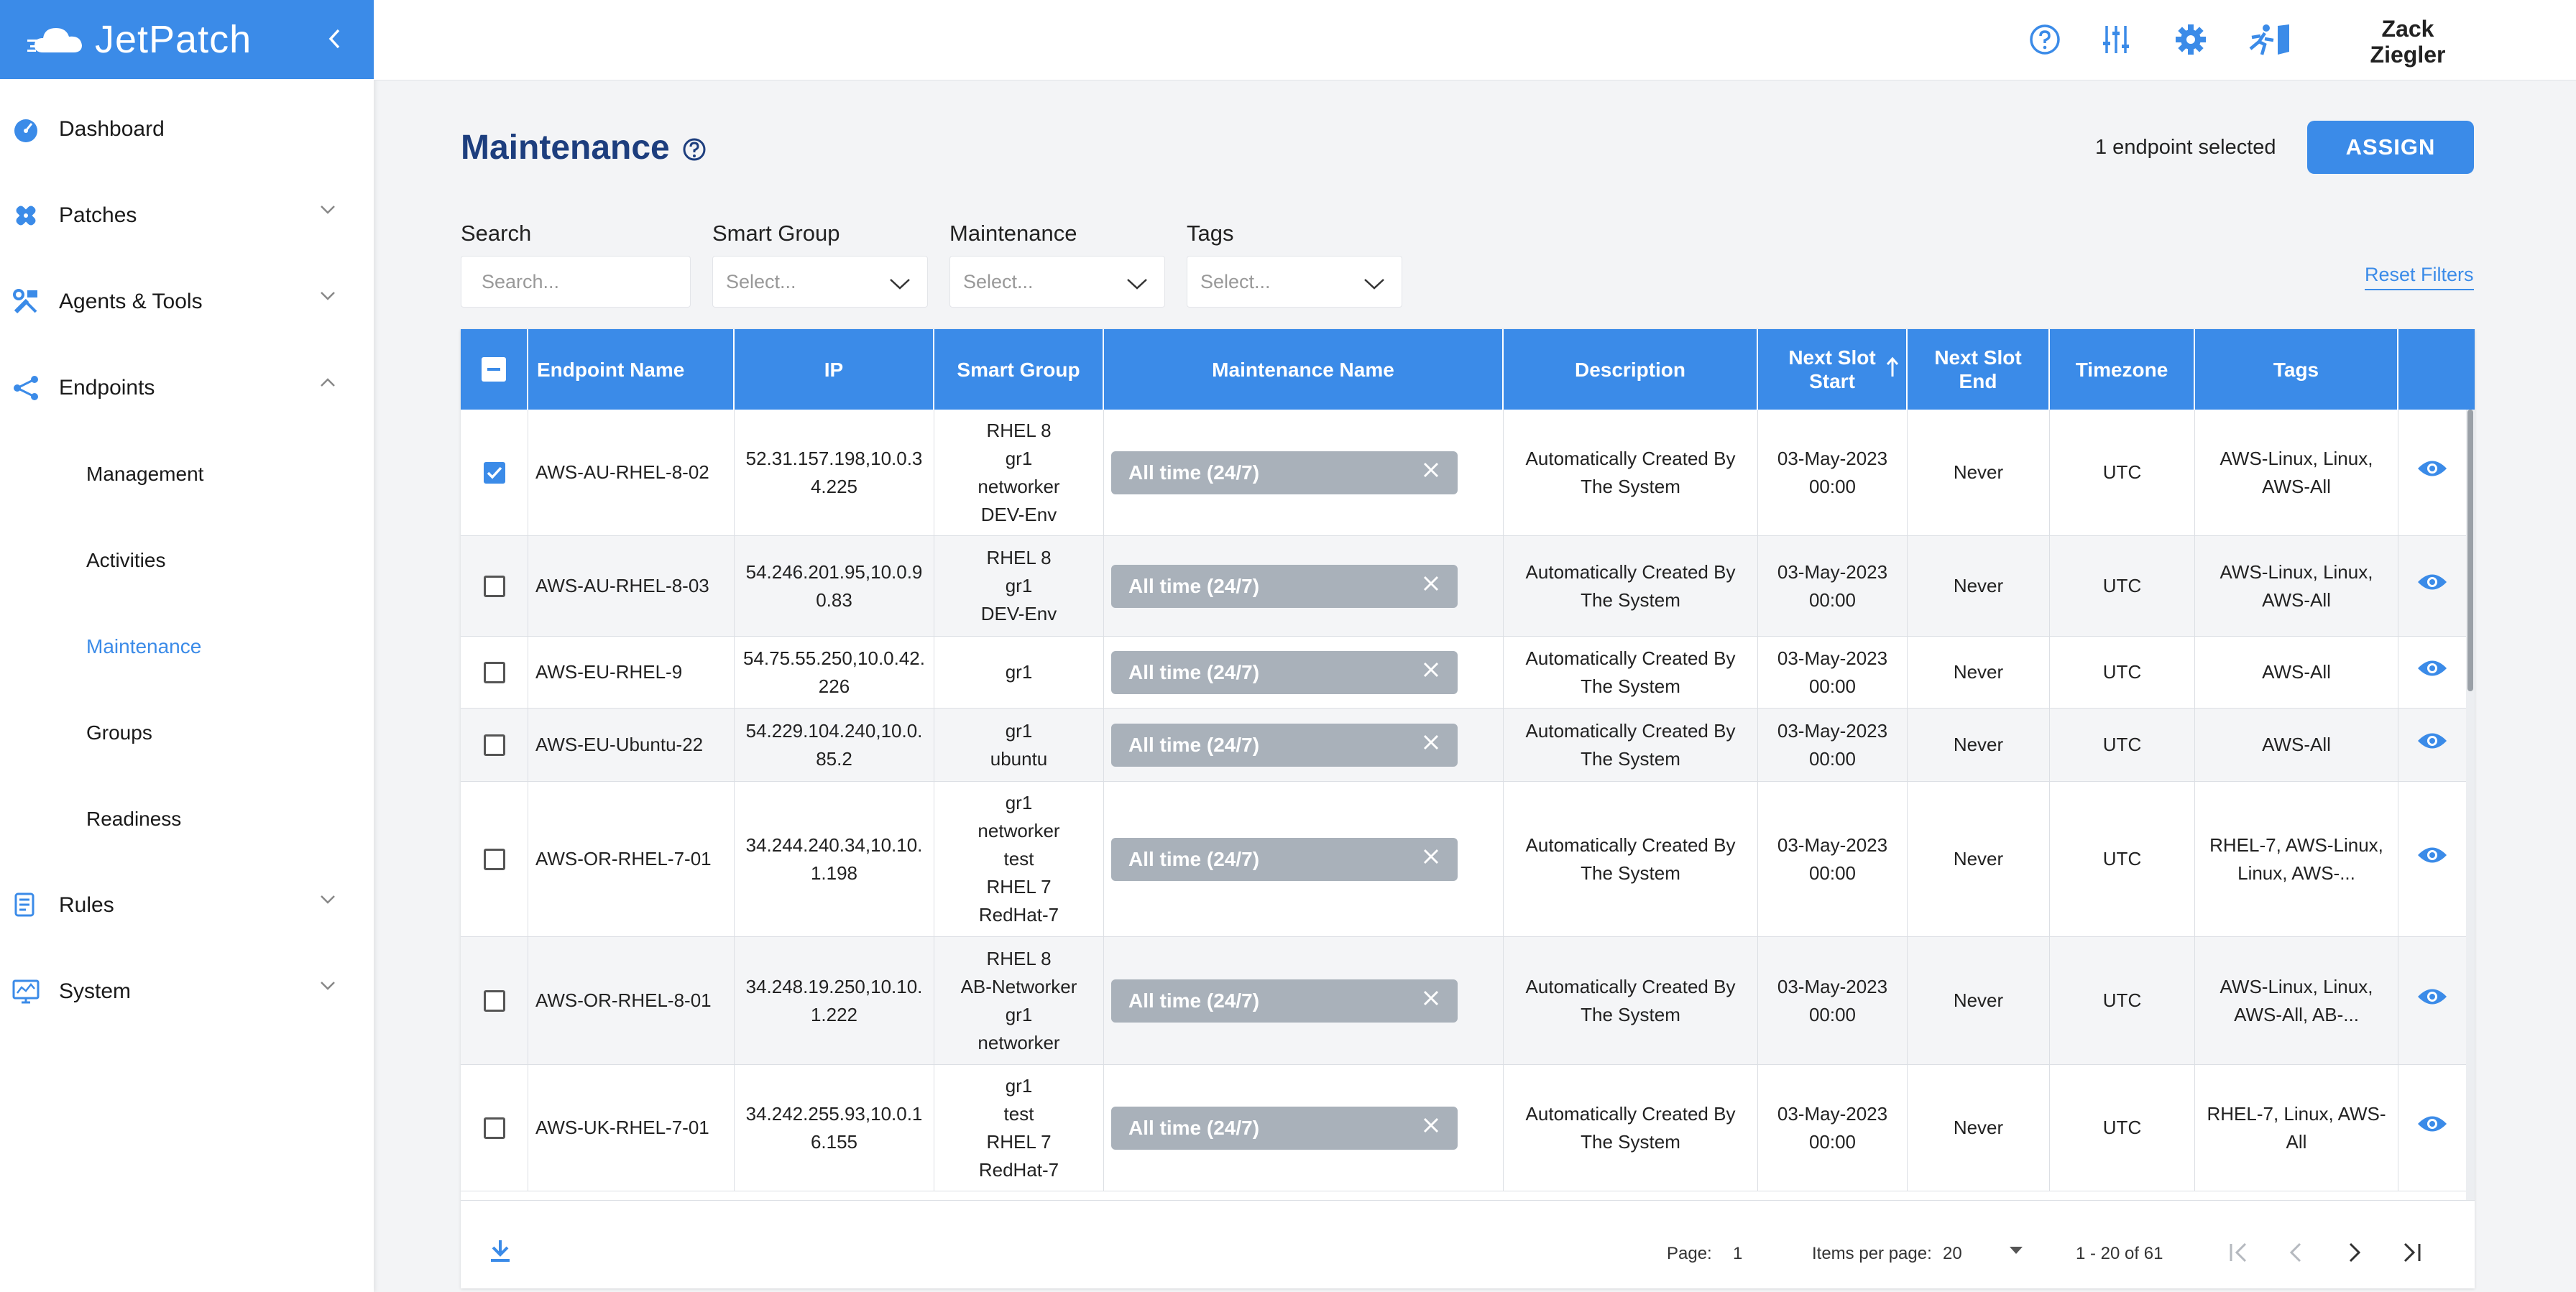 This screenshot has height=1292, width=2576. I want to click on next-slot-end-cell: Never, so click(1979, 672).